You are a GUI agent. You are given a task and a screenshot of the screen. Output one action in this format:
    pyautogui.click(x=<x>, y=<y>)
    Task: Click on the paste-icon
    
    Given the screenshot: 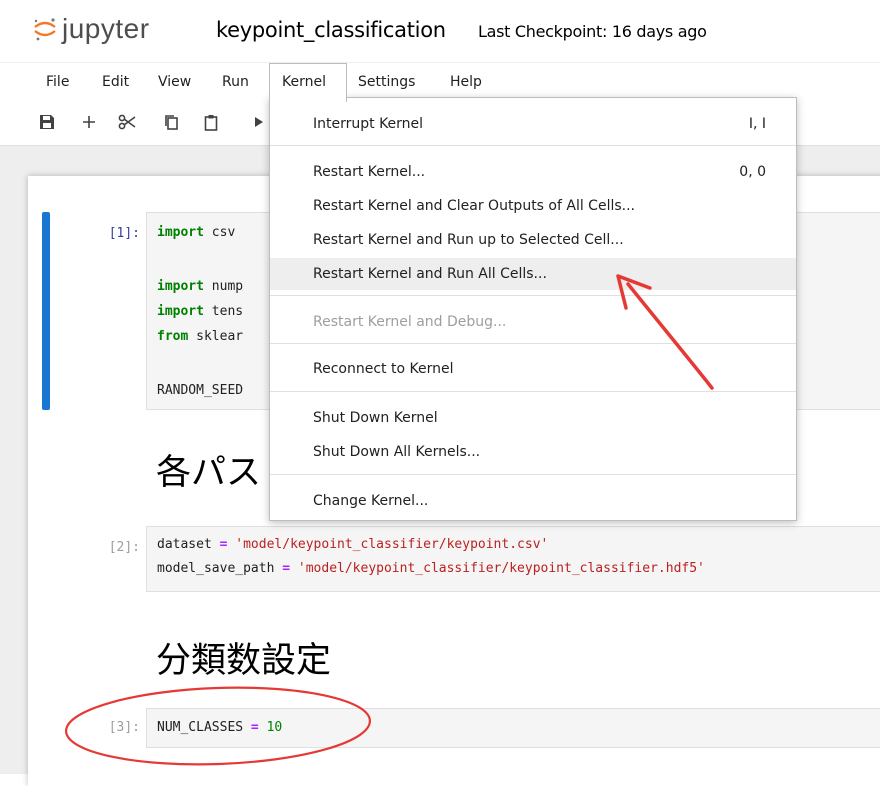 What is the action you would take?
    pyautogui.click(x=211, y=122)
    